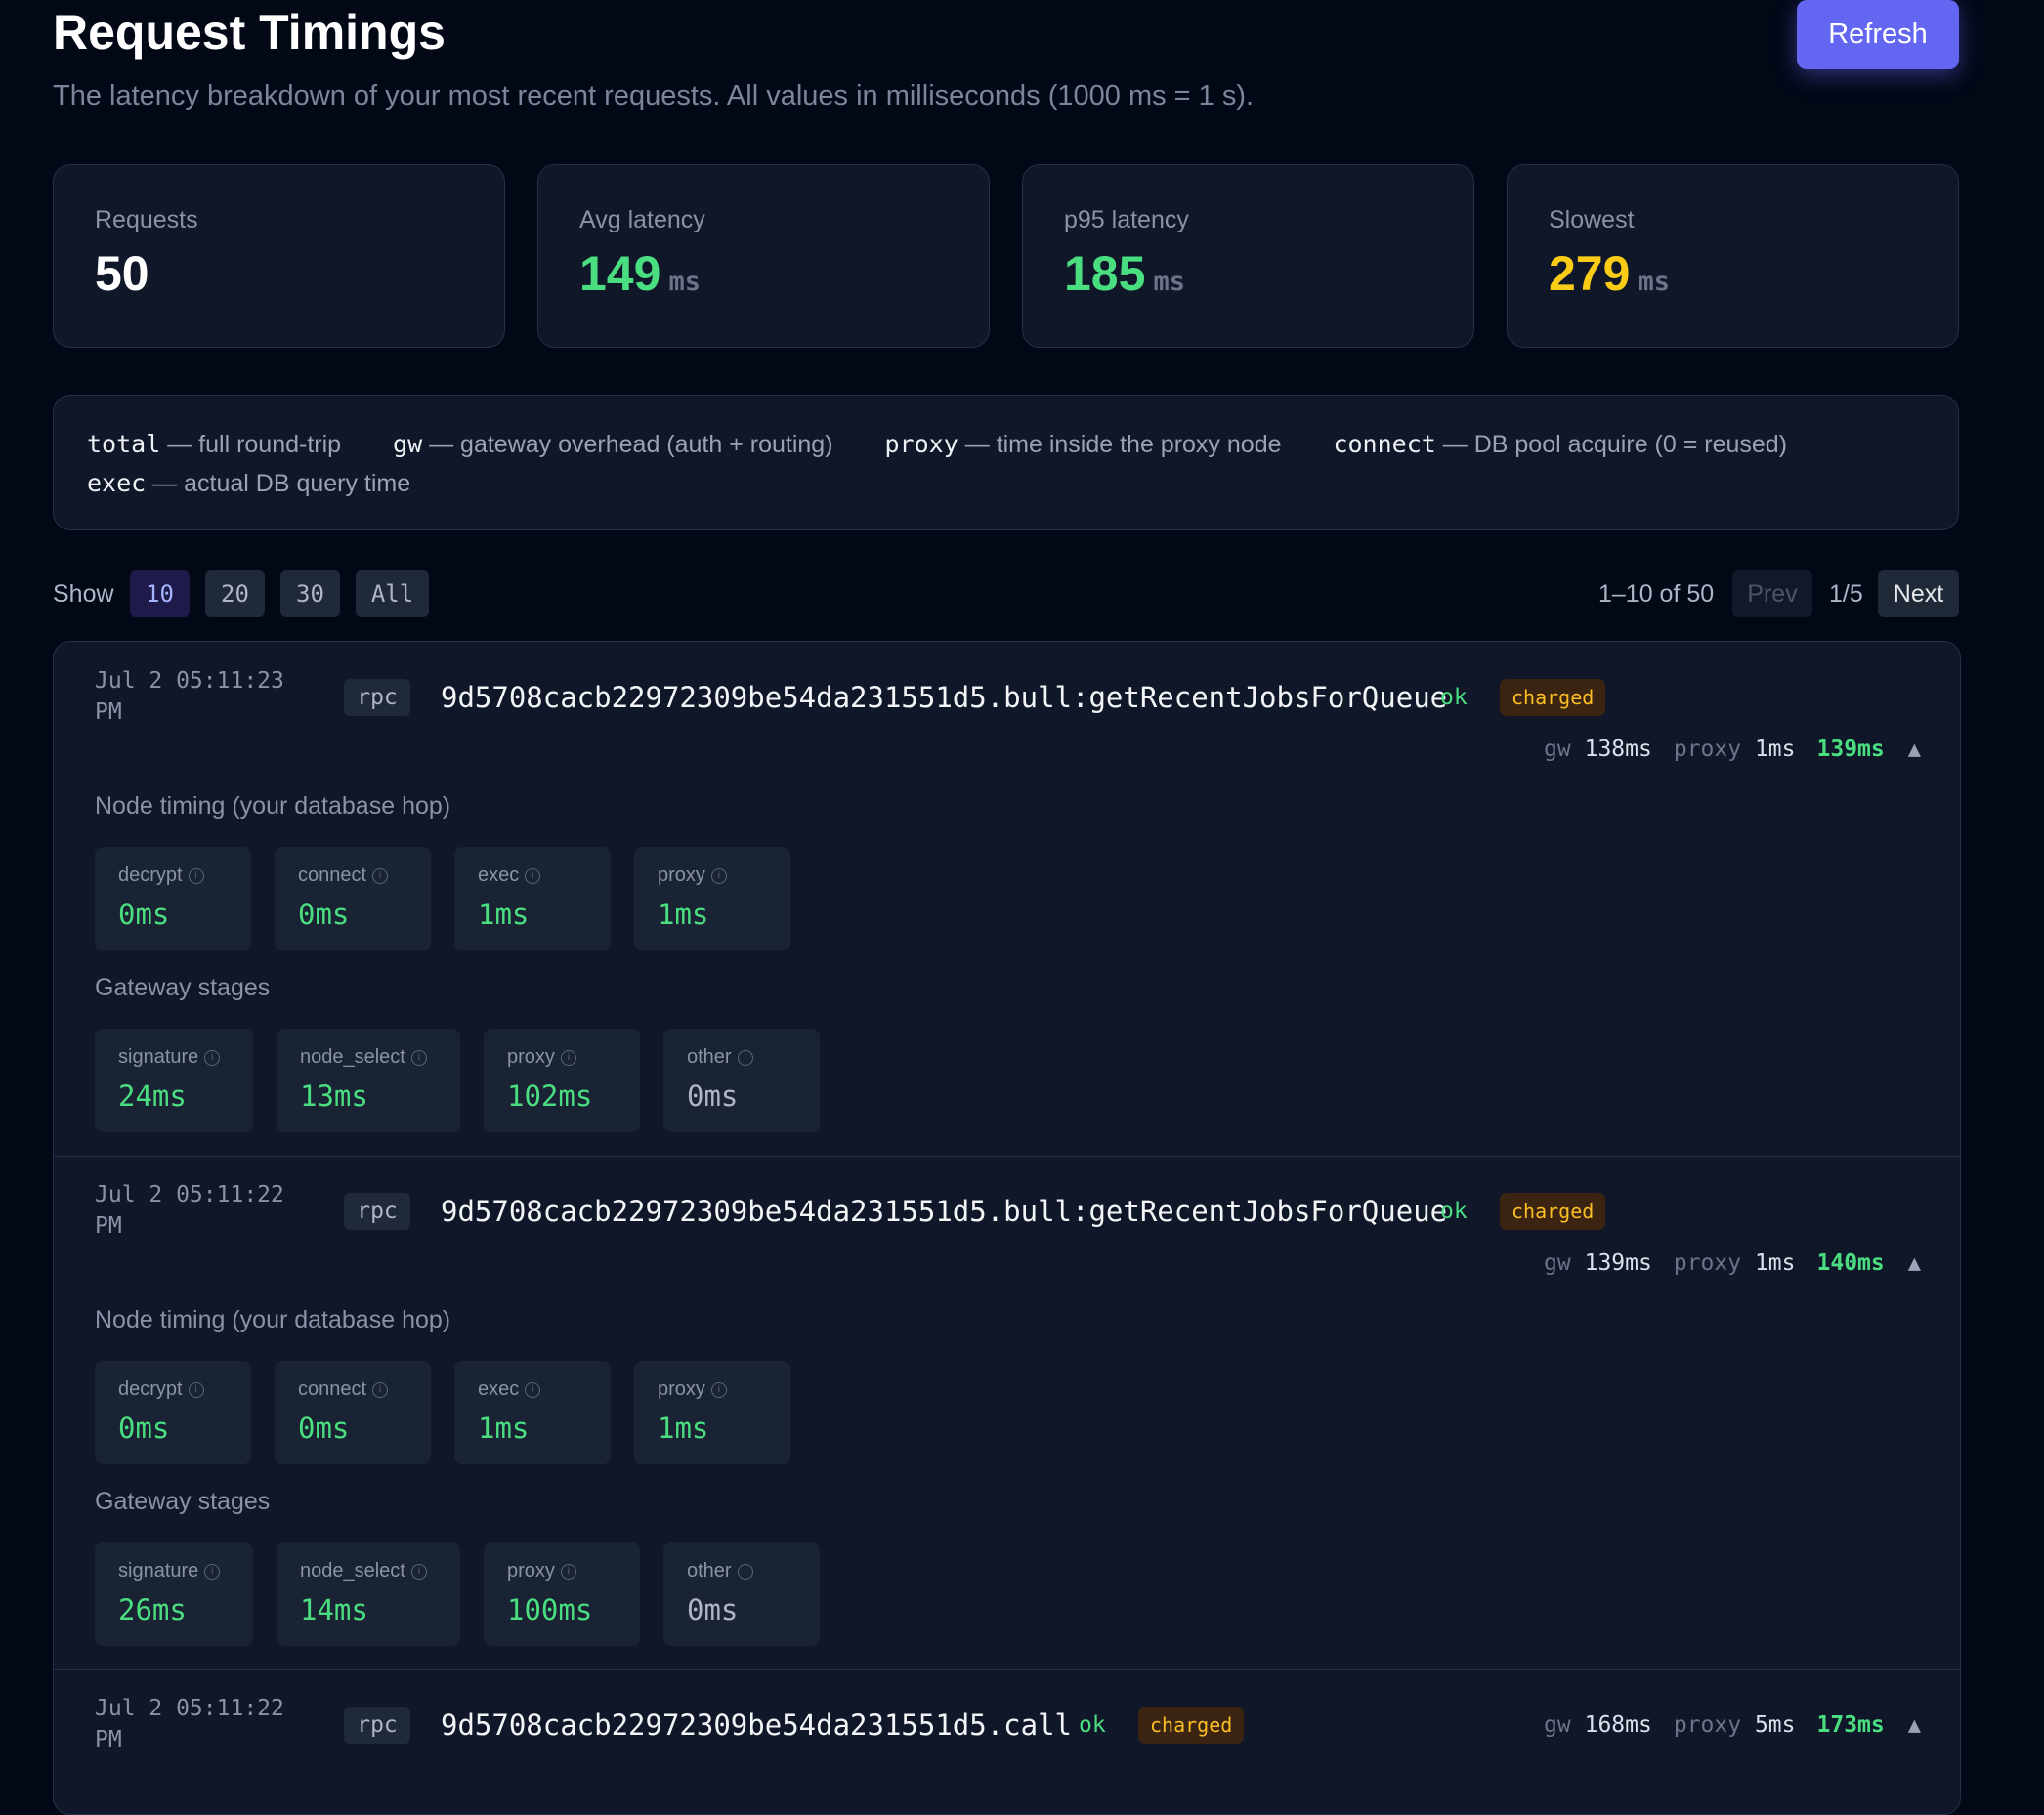 The height and width of the screenshot is (1815, 2044). I want to click on legend-item-proxy: proxy — time inside the proxy node, so click(1083, 444).